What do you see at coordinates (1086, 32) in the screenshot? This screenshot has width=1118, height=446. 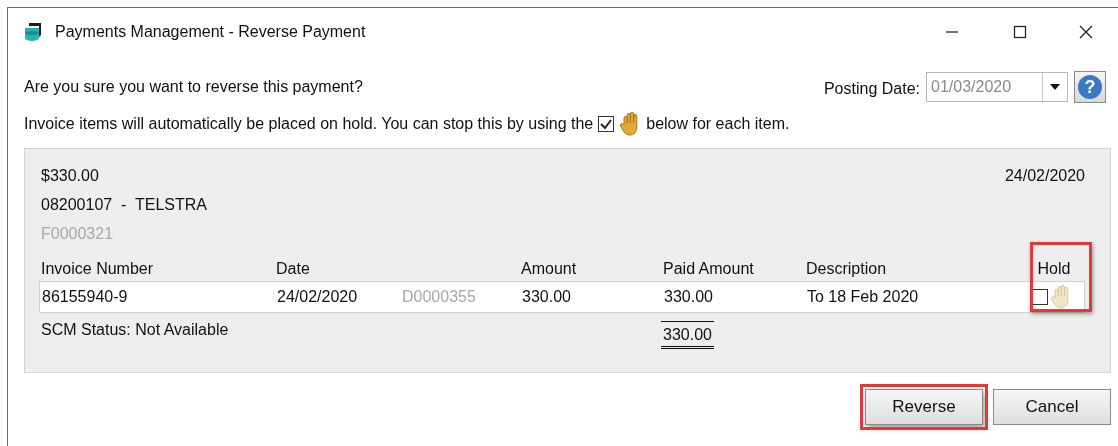 I see `close-icon` at bounding box center [1086, 32].